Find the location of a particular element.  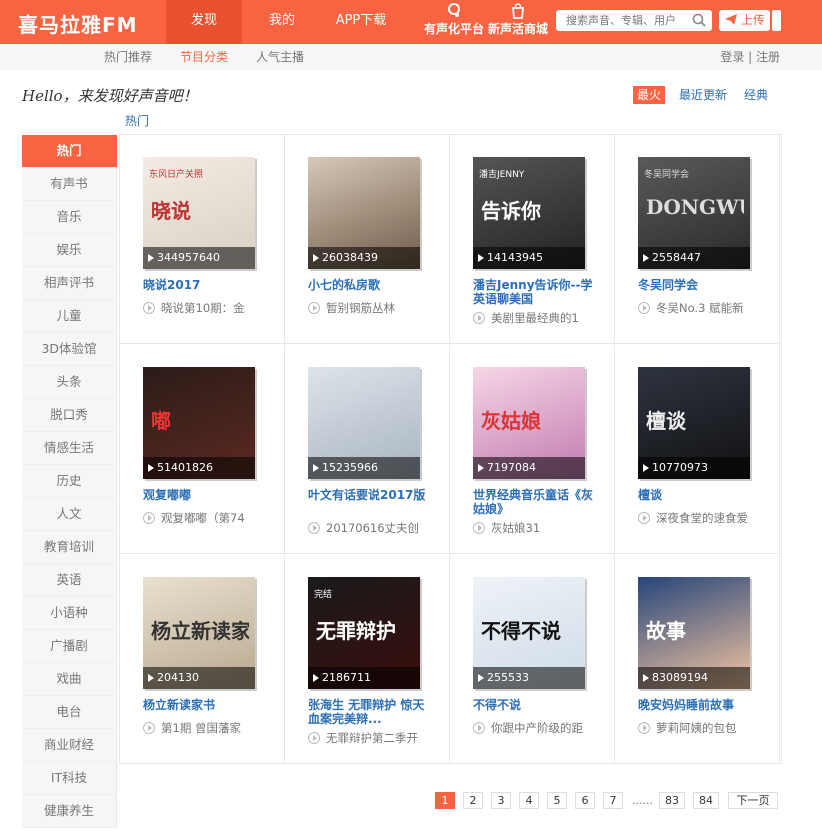

sort-classic: 经典 is located at coordinates (756, 95).